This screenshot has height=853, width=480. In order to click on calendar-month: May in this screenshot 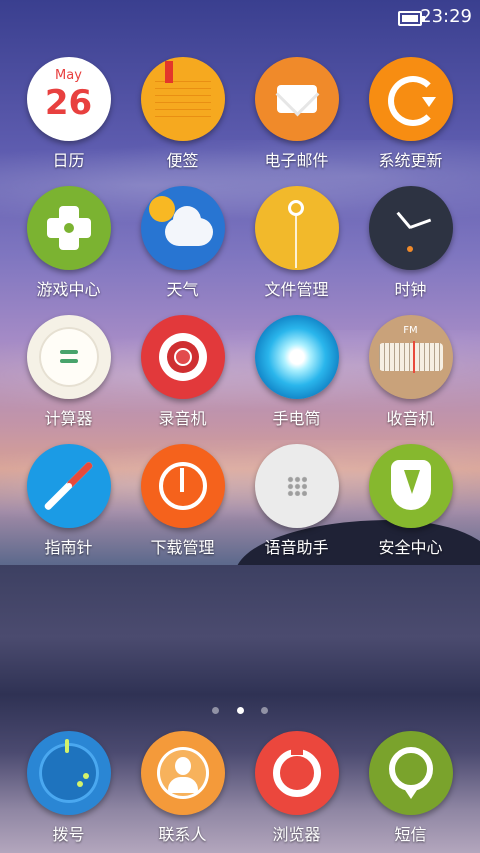, I will do `click(68, 75)`.